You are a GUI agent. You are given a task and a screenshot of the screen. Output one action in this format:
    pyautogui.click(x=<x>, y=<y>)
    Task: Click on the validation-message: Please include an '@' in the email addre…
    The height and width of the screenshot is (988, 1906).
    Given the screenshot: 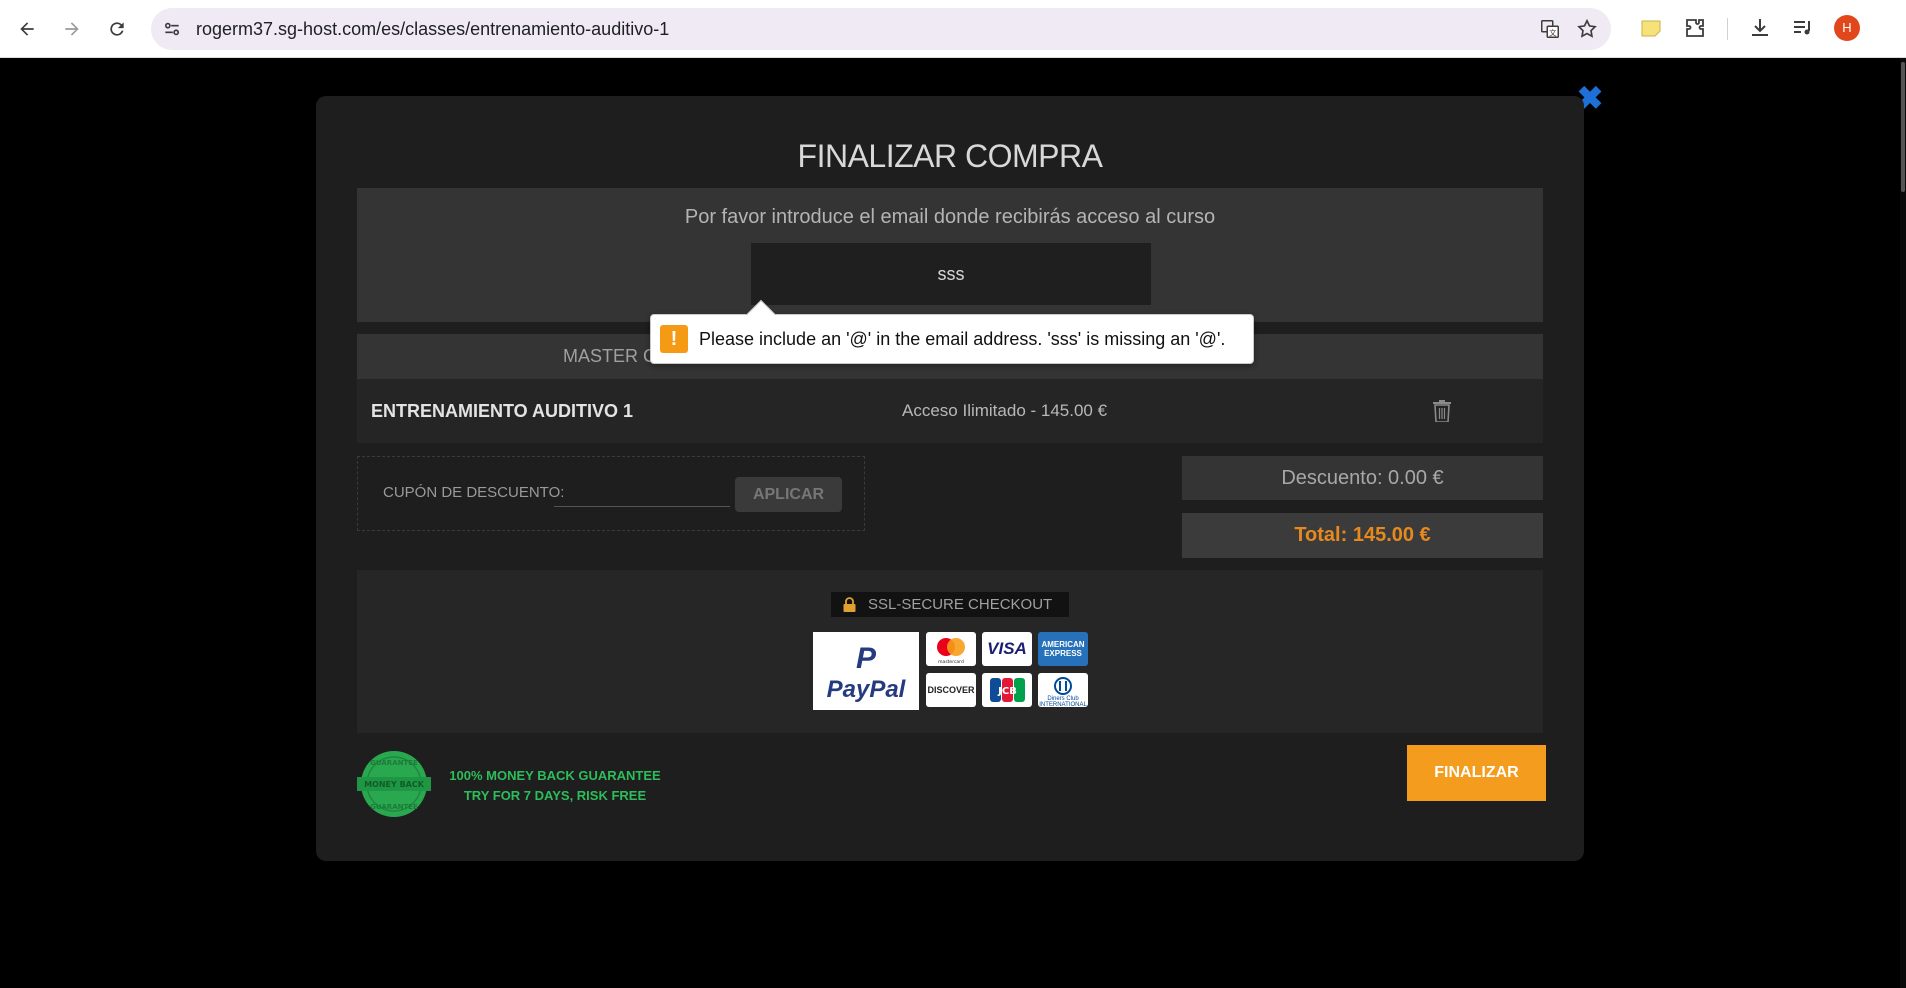 What is the action you would take?
    pyautogui.click(x=962, y=339)
    